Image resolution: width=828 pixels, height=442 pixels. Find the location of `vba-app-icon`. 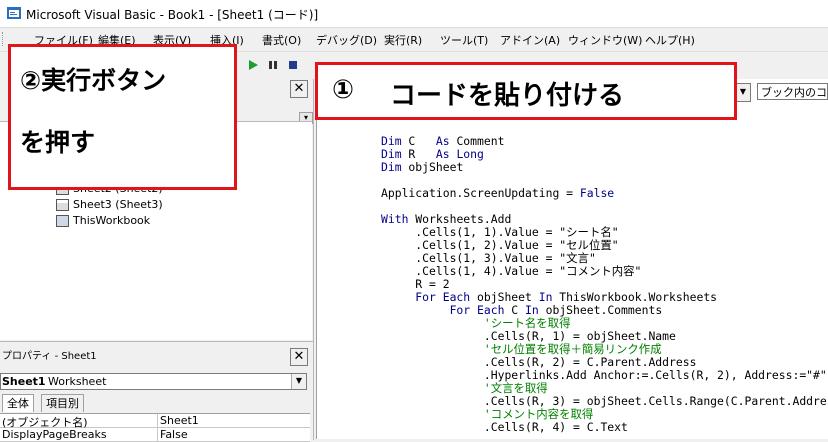

vba-app-icon is located at coordinates (14, 13).